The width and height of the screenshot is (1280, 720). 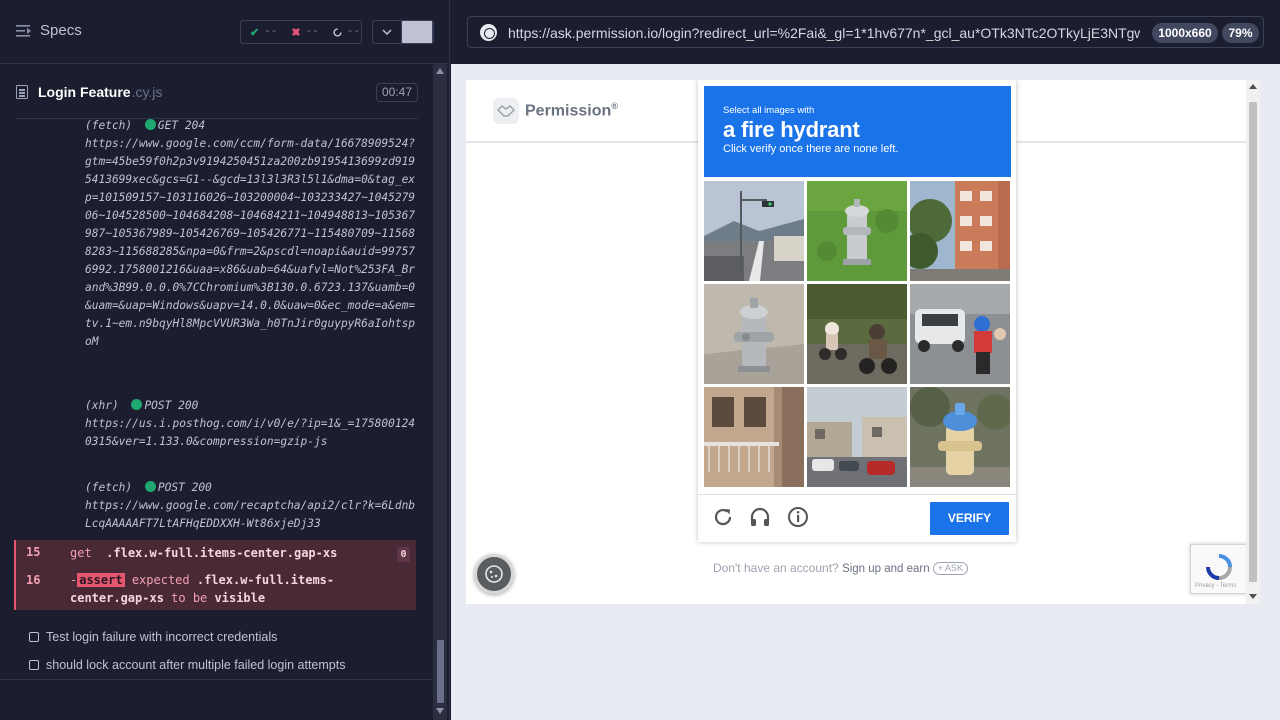 I want to click on reporter-scrollbar-thumb, so click(x=440, y=671).